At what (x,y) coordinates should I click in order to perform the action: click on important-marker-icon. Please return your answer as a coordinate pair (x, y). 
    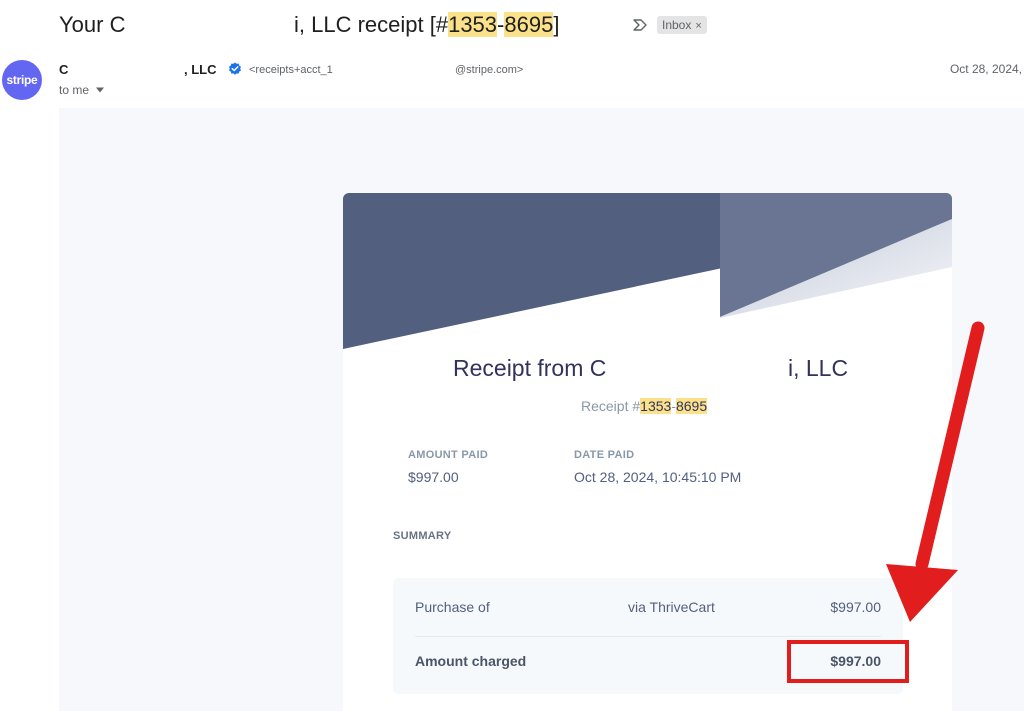
    Looking at the image, I should click on (640, 25).